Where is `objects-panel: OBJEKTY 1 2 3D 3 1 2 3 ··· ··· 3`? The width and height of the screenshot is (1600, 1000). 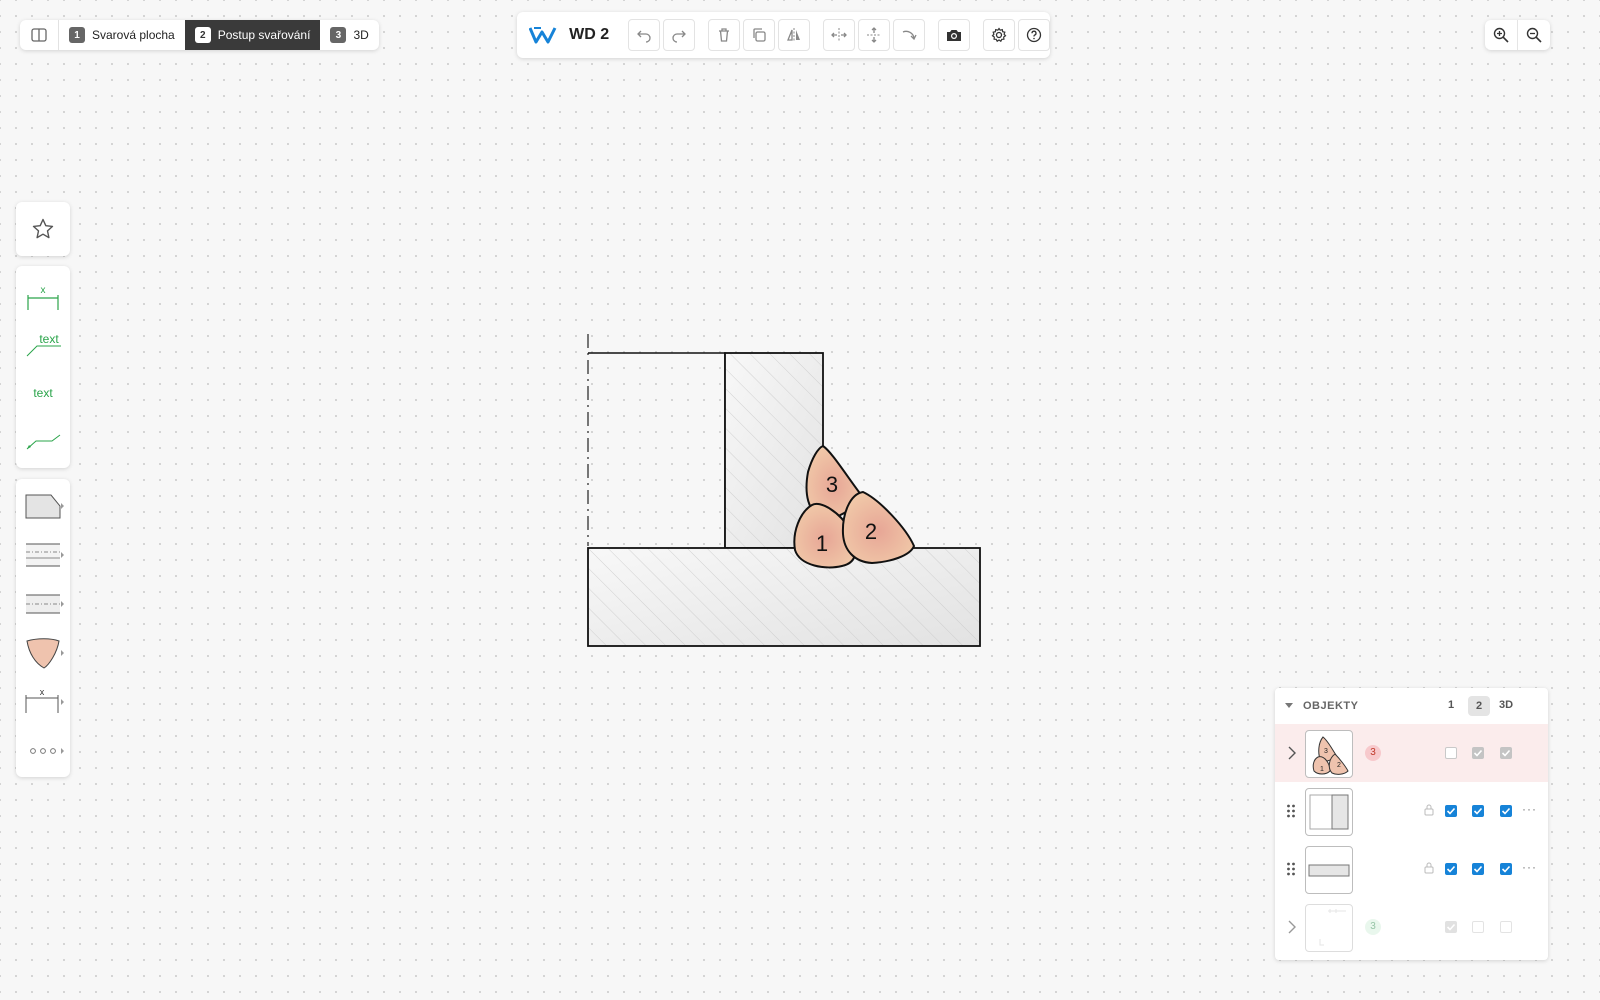 objects-panel: OBJEKTY 1 2 3D 3 1 2 3 ··· ··· 3 is located at coordinates (1411, 824).